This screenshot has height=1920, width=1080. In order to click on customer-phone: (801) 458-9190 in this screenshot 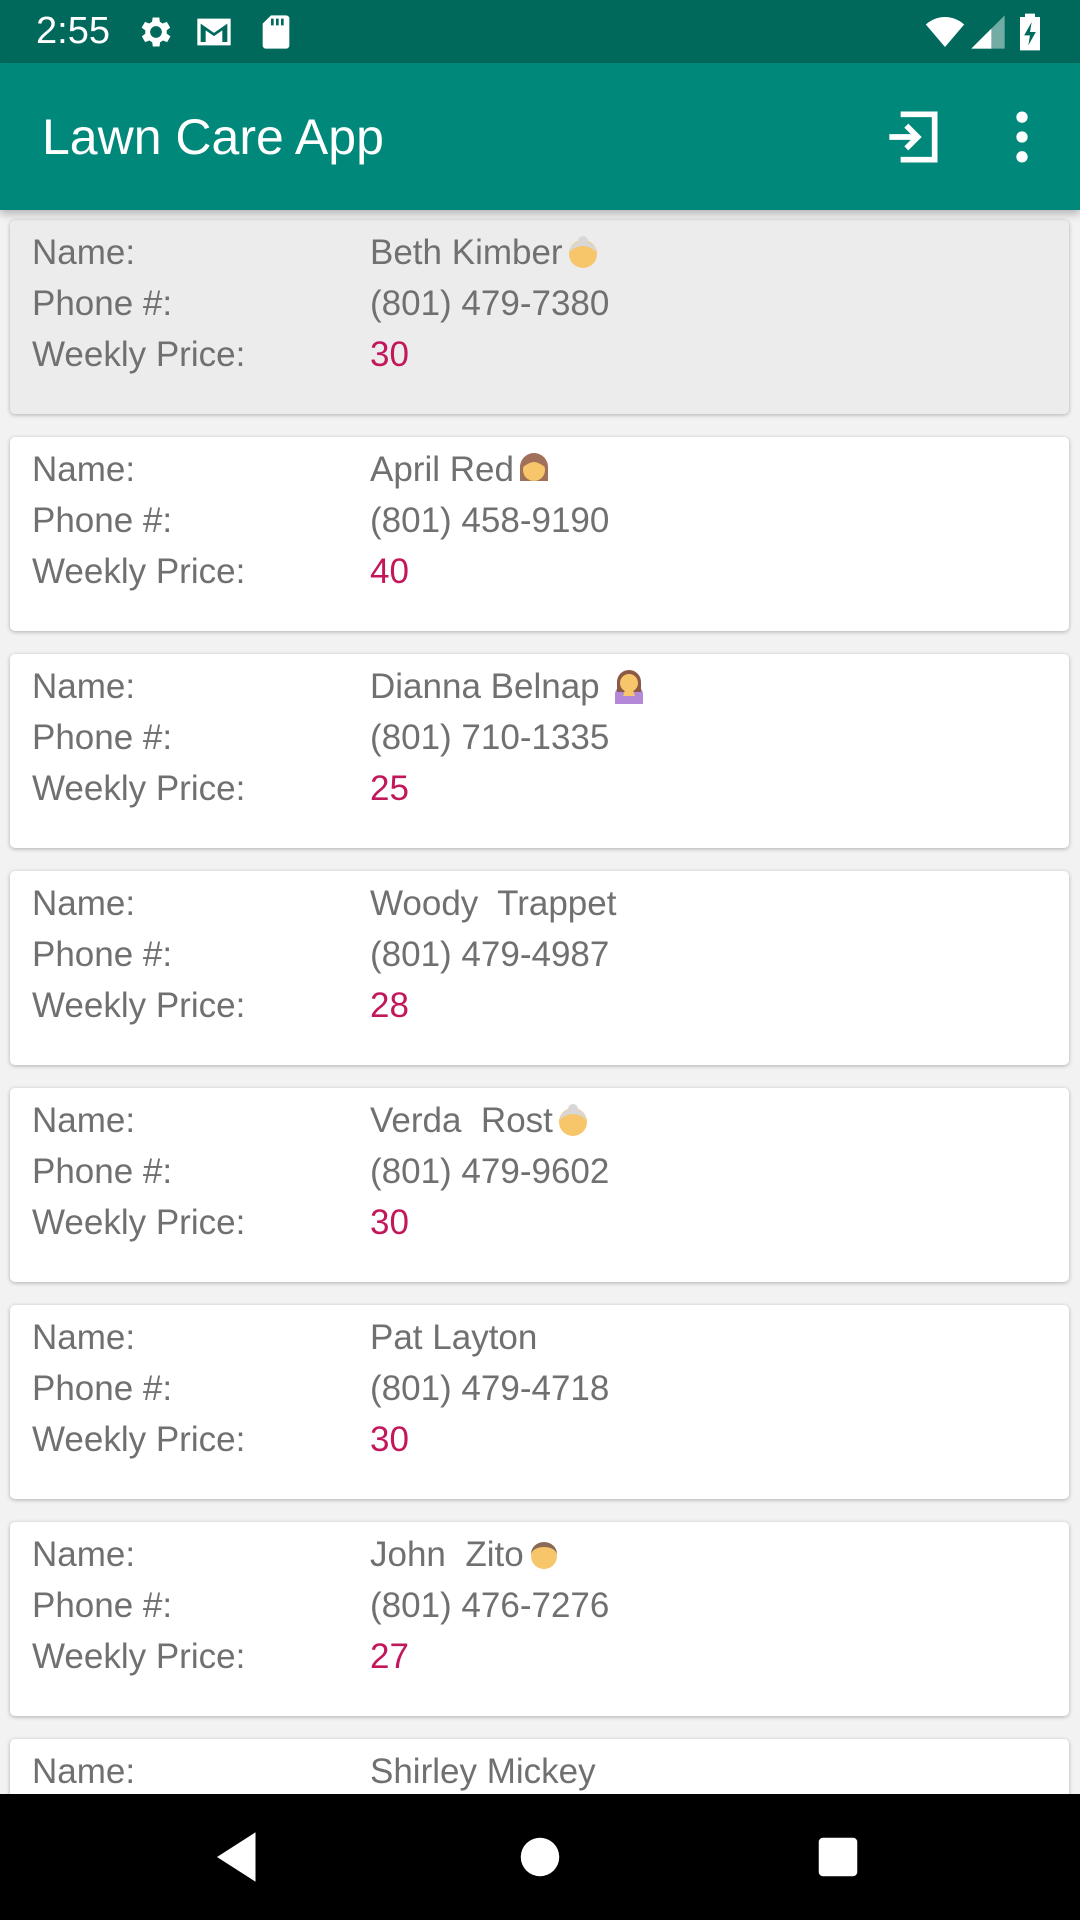, I will do `click(490, 520)`.